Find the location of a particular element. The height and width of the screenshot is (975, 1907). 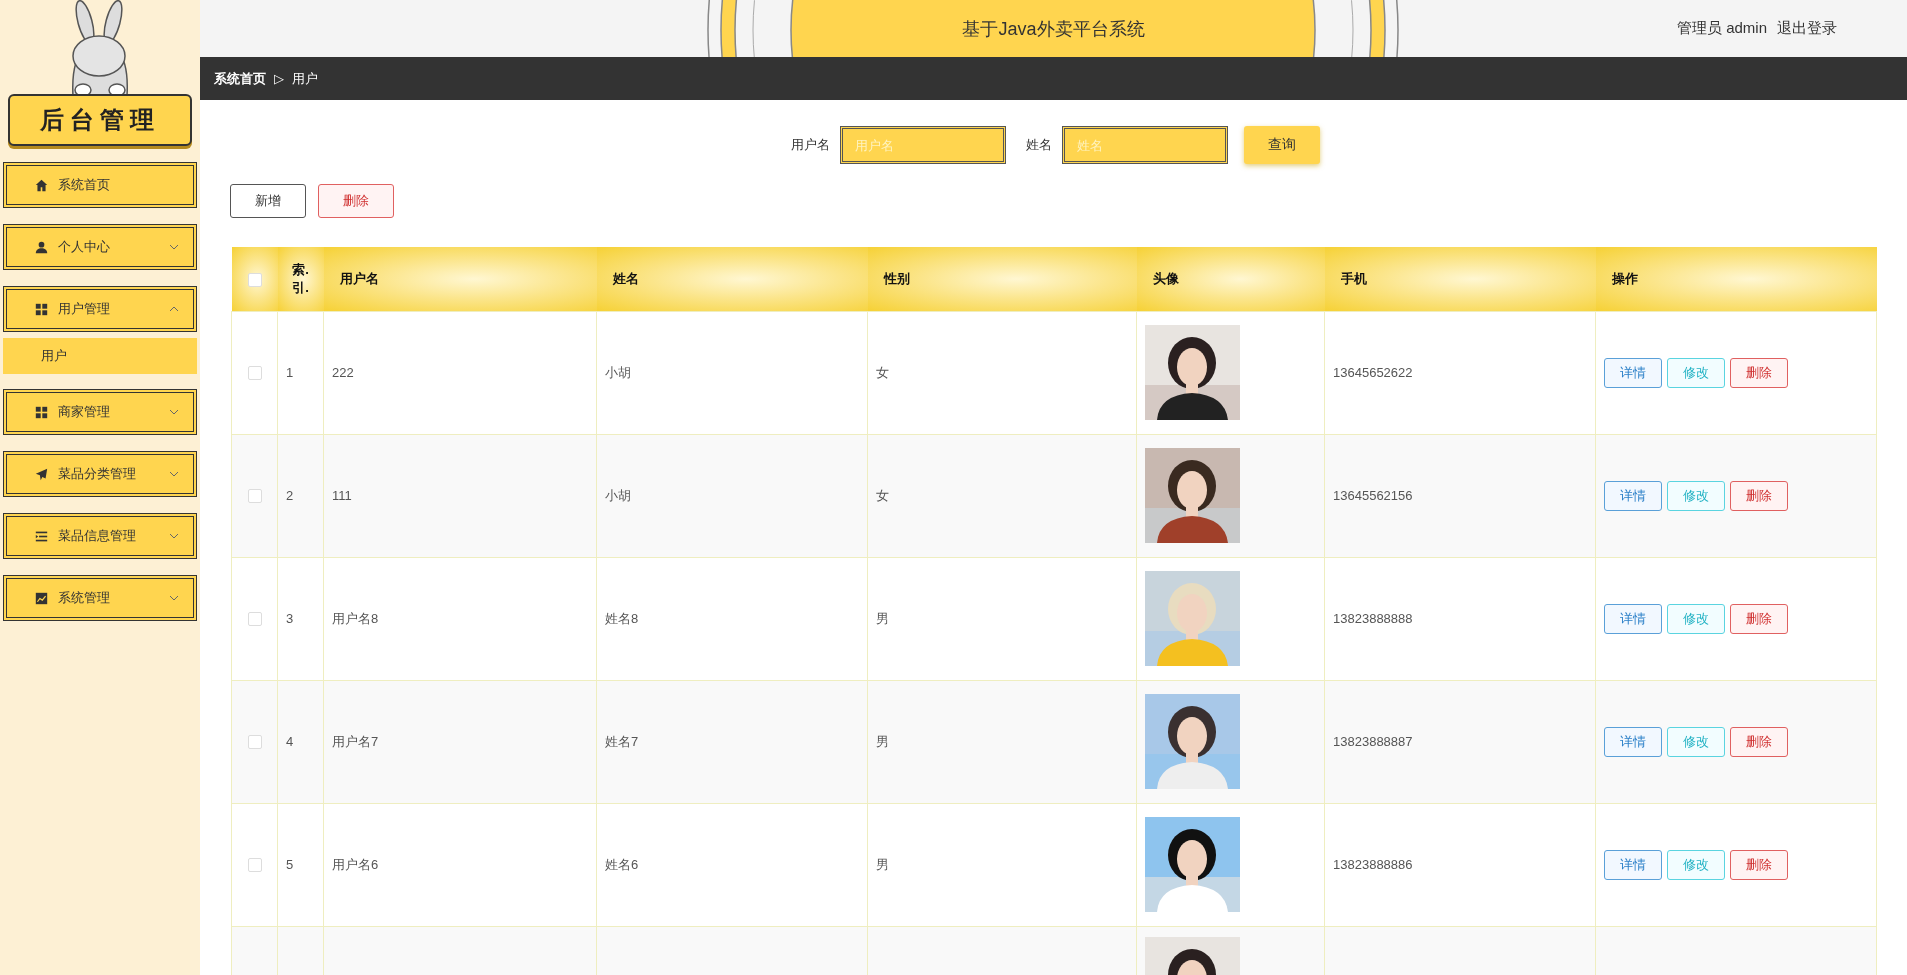

logo-sign: 后台管理 is located at coordinates (100, 120).